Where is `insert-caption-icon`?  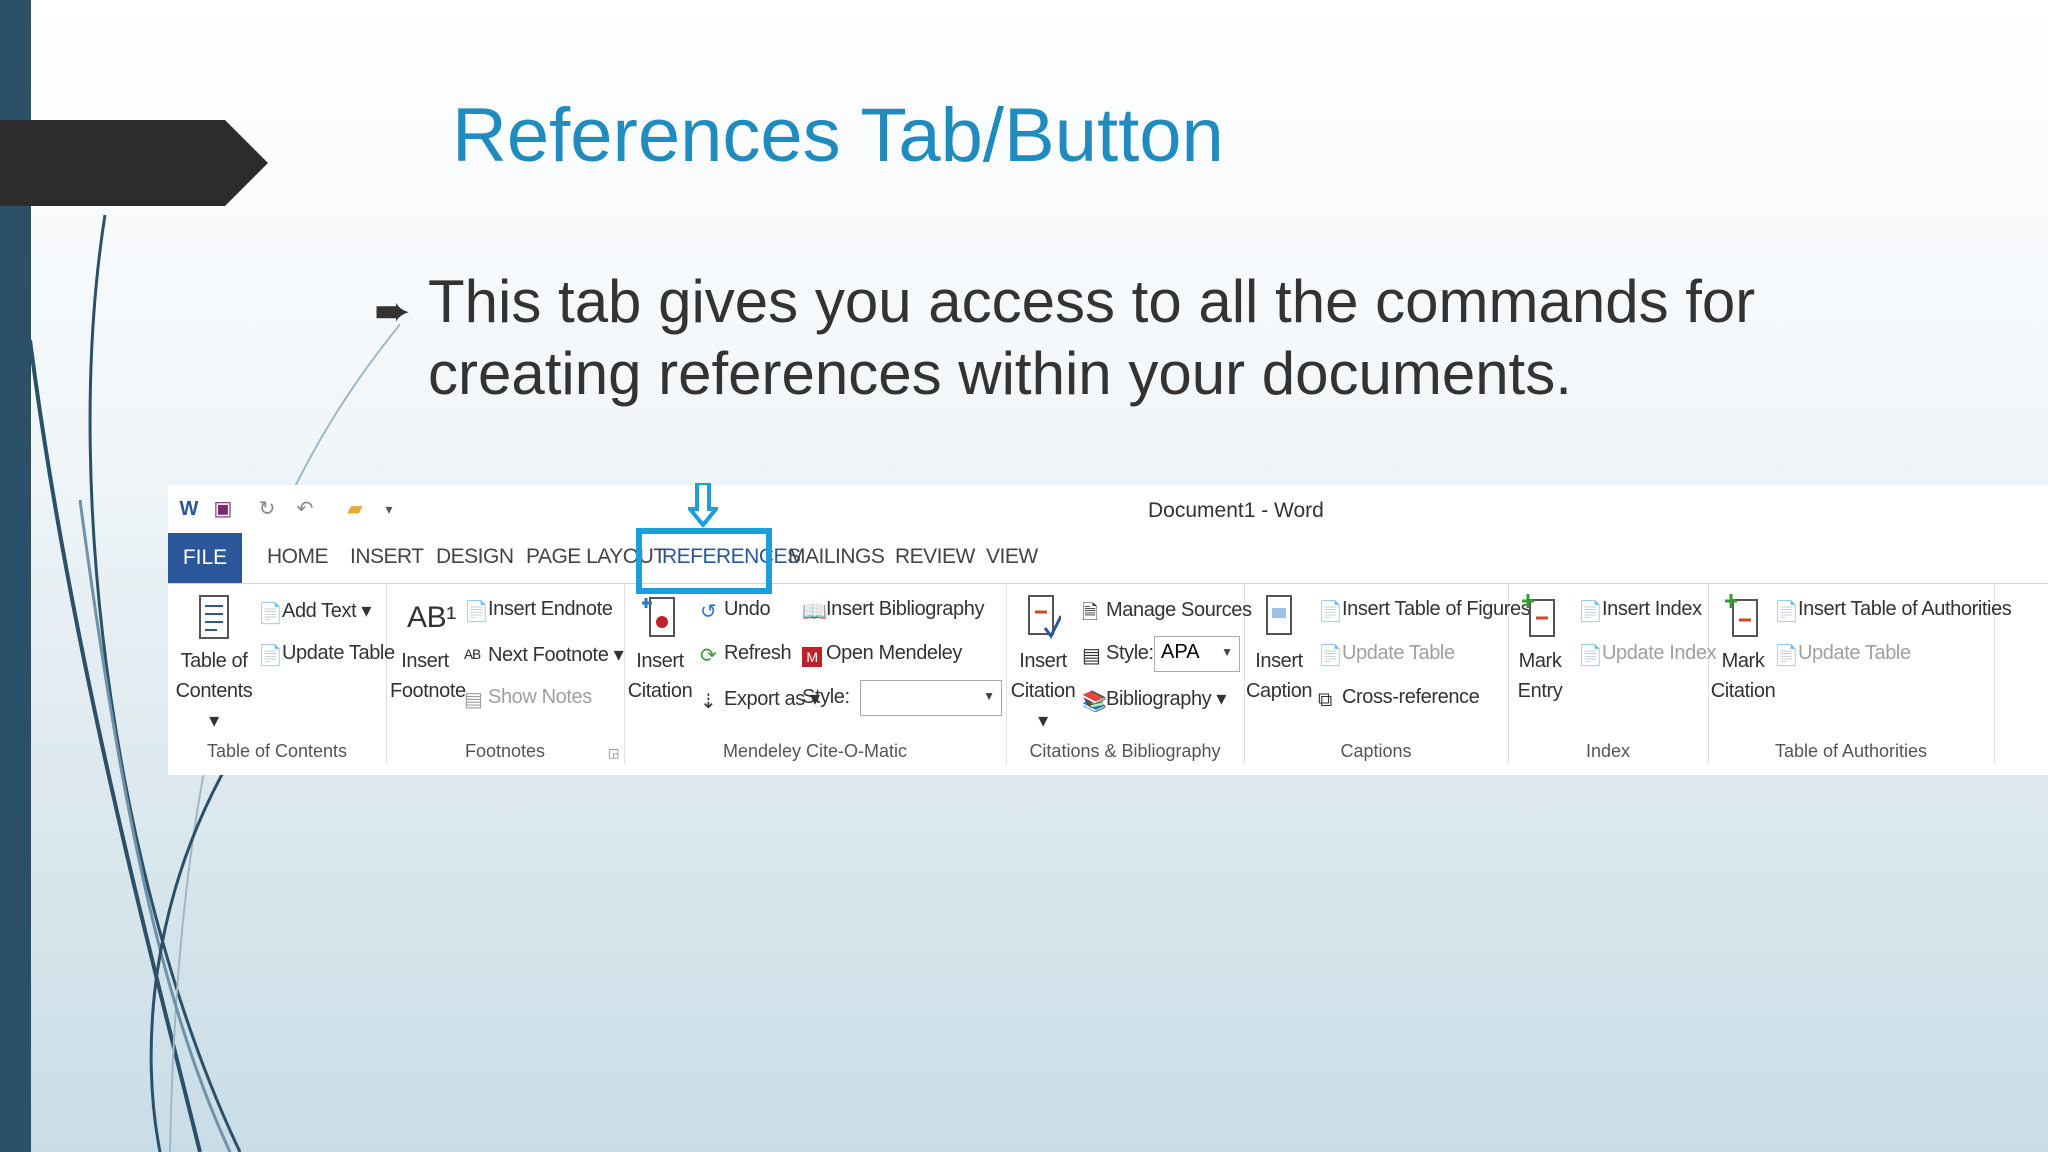
insert-caption-icon is located at coordinates (1279, 615).